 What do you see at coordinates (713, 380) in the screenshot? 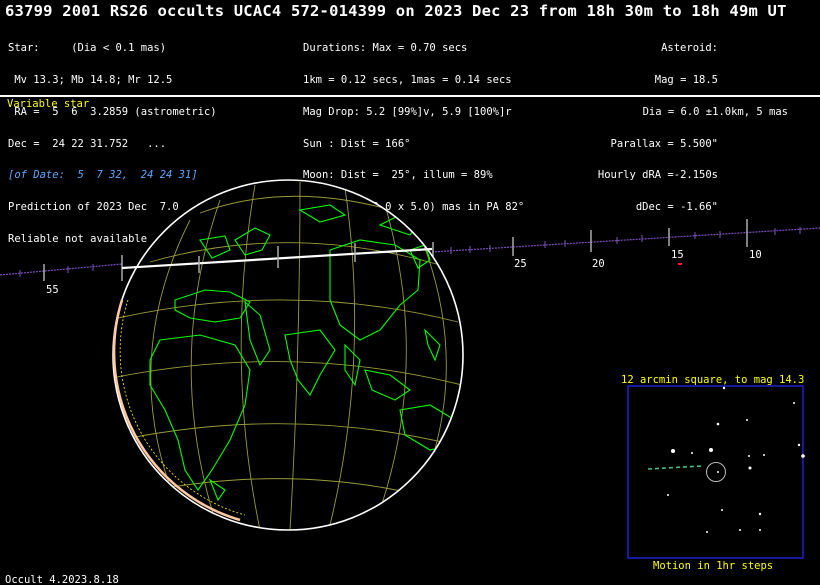
I see `finder-title: 12 arcmin square, to mag 14.3` at bounding box center [713, 380].